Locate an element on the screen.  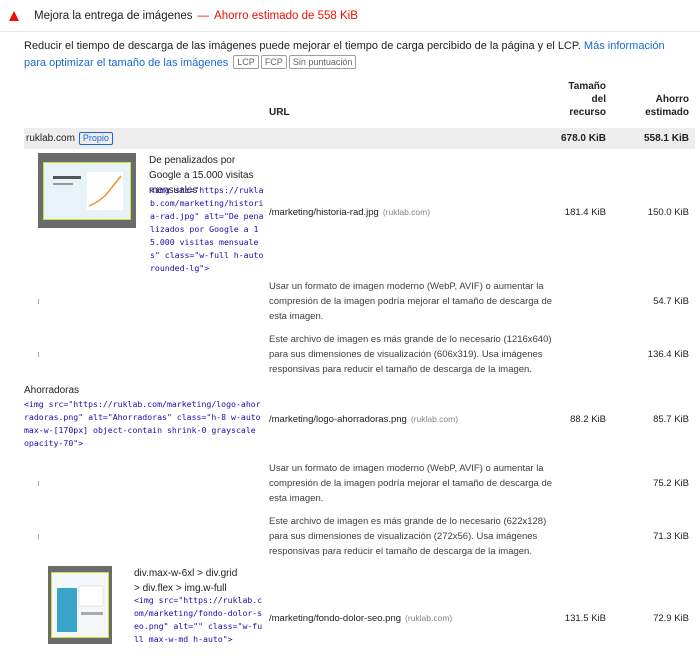
resource-size: 181.4 KiB is located at coordinates (585, 212).